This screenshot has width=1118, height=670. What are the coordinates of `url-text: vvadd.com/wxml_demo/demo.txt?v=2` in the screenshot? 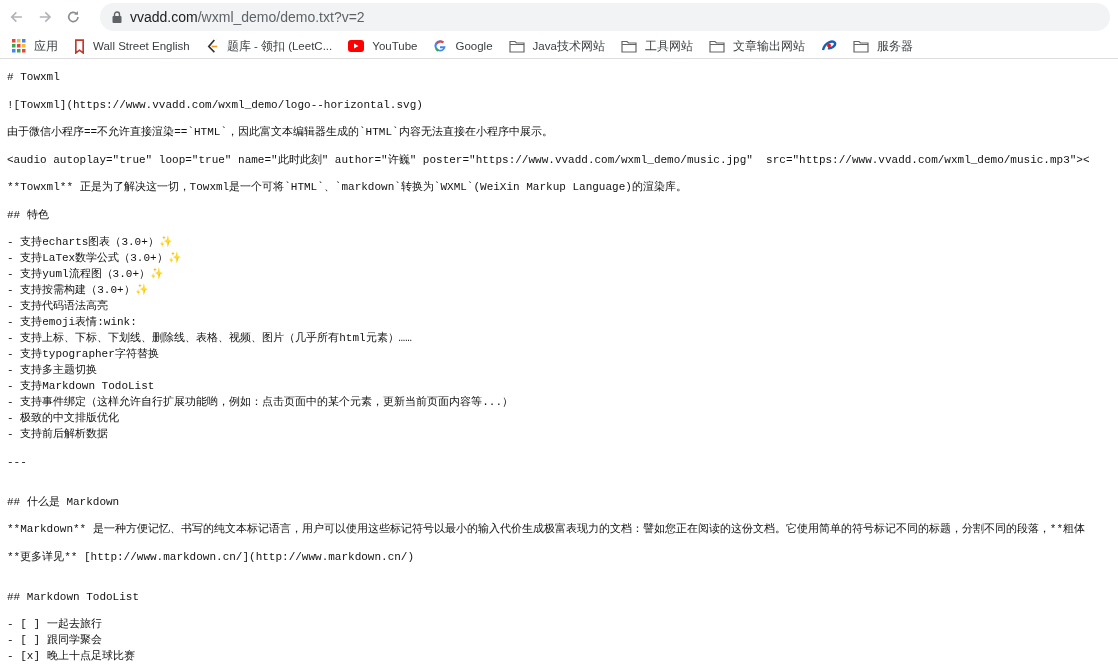 It's located at (247, 17).